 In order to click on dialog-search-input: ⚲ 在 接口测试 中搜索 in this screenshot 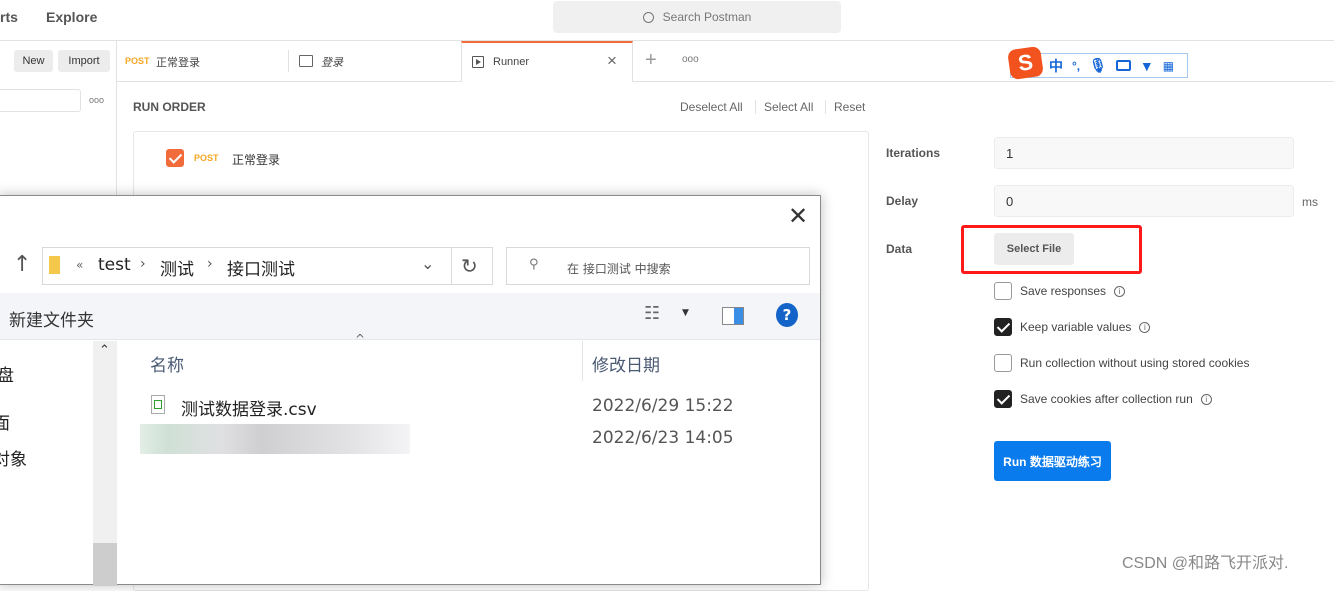, I will do `click(658, 266)`.